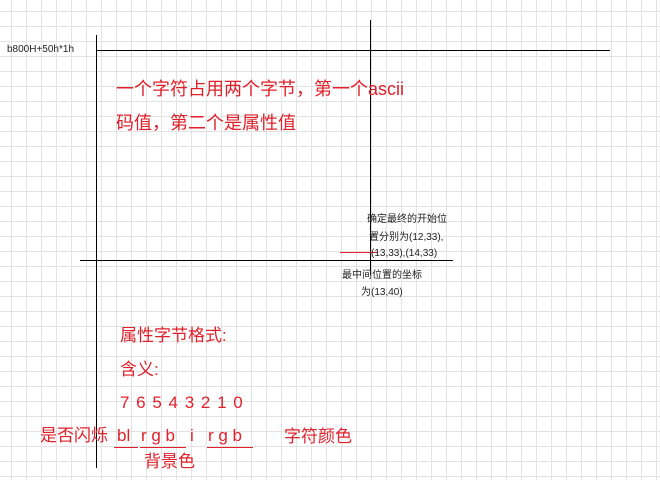 This screenshot has width=660, height=480. I want to click on memory-address-label: b800H+50h*1h, so click(41, 49).